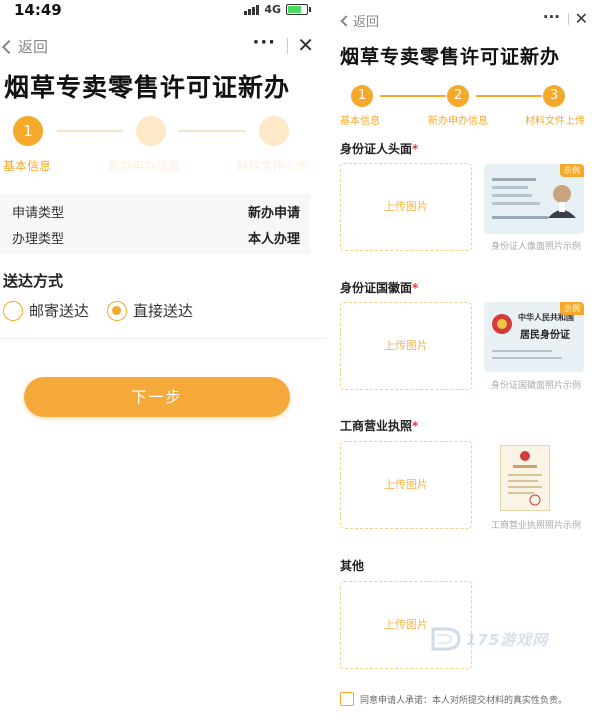  Describe the element at coordinates (376, 288) in the screenshot. I see `section-title-text: 身份证国徽面` at that location.